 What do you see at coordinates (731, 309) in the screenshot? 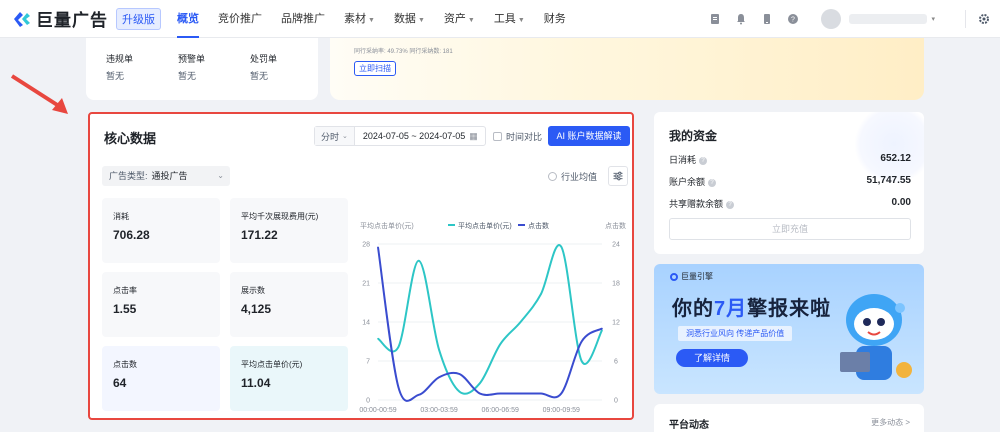
I see `banner-title-highlight: 7月` at bounding box center [731, 309].